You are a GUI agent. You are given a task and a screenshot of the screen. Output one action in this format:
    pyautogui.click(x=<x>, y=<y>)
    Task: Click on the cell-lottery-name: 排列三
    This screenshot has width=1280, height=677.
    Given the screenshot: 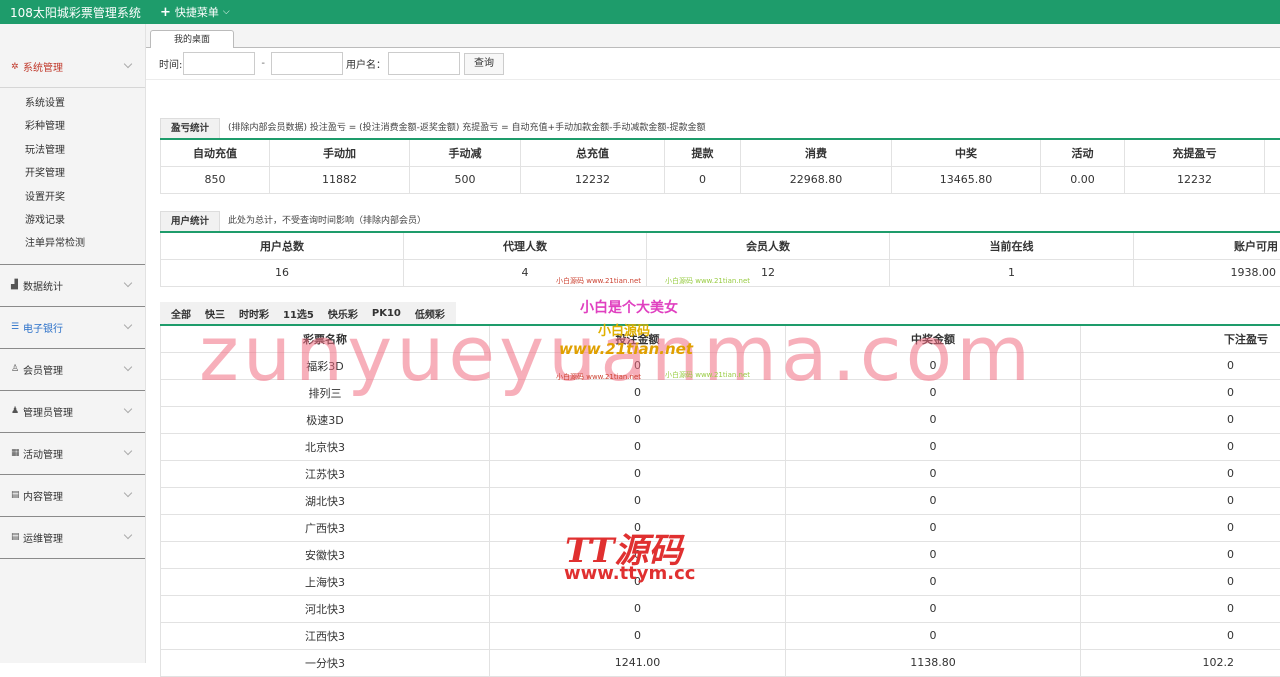 What is the action you would take?
    pyautogui.click(x=325, y=392)
    